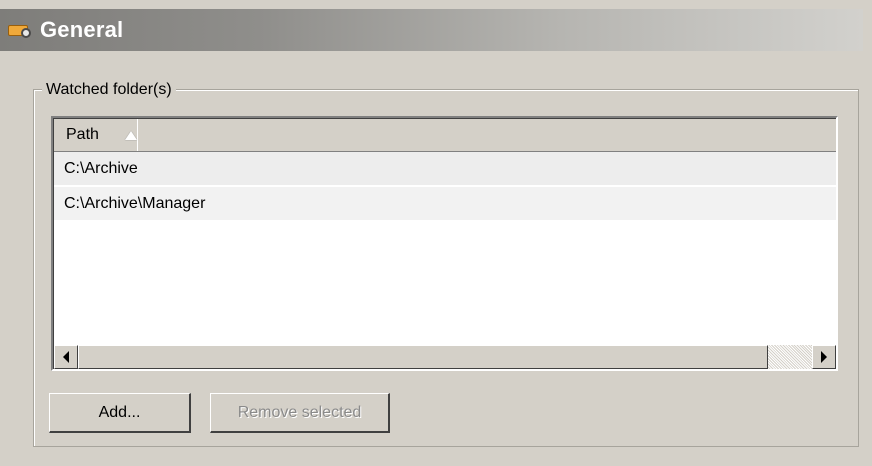 Image resolution: width=872 pixels, height=466 pixels. I want to click on scrollbar-track, so click(790, 357).